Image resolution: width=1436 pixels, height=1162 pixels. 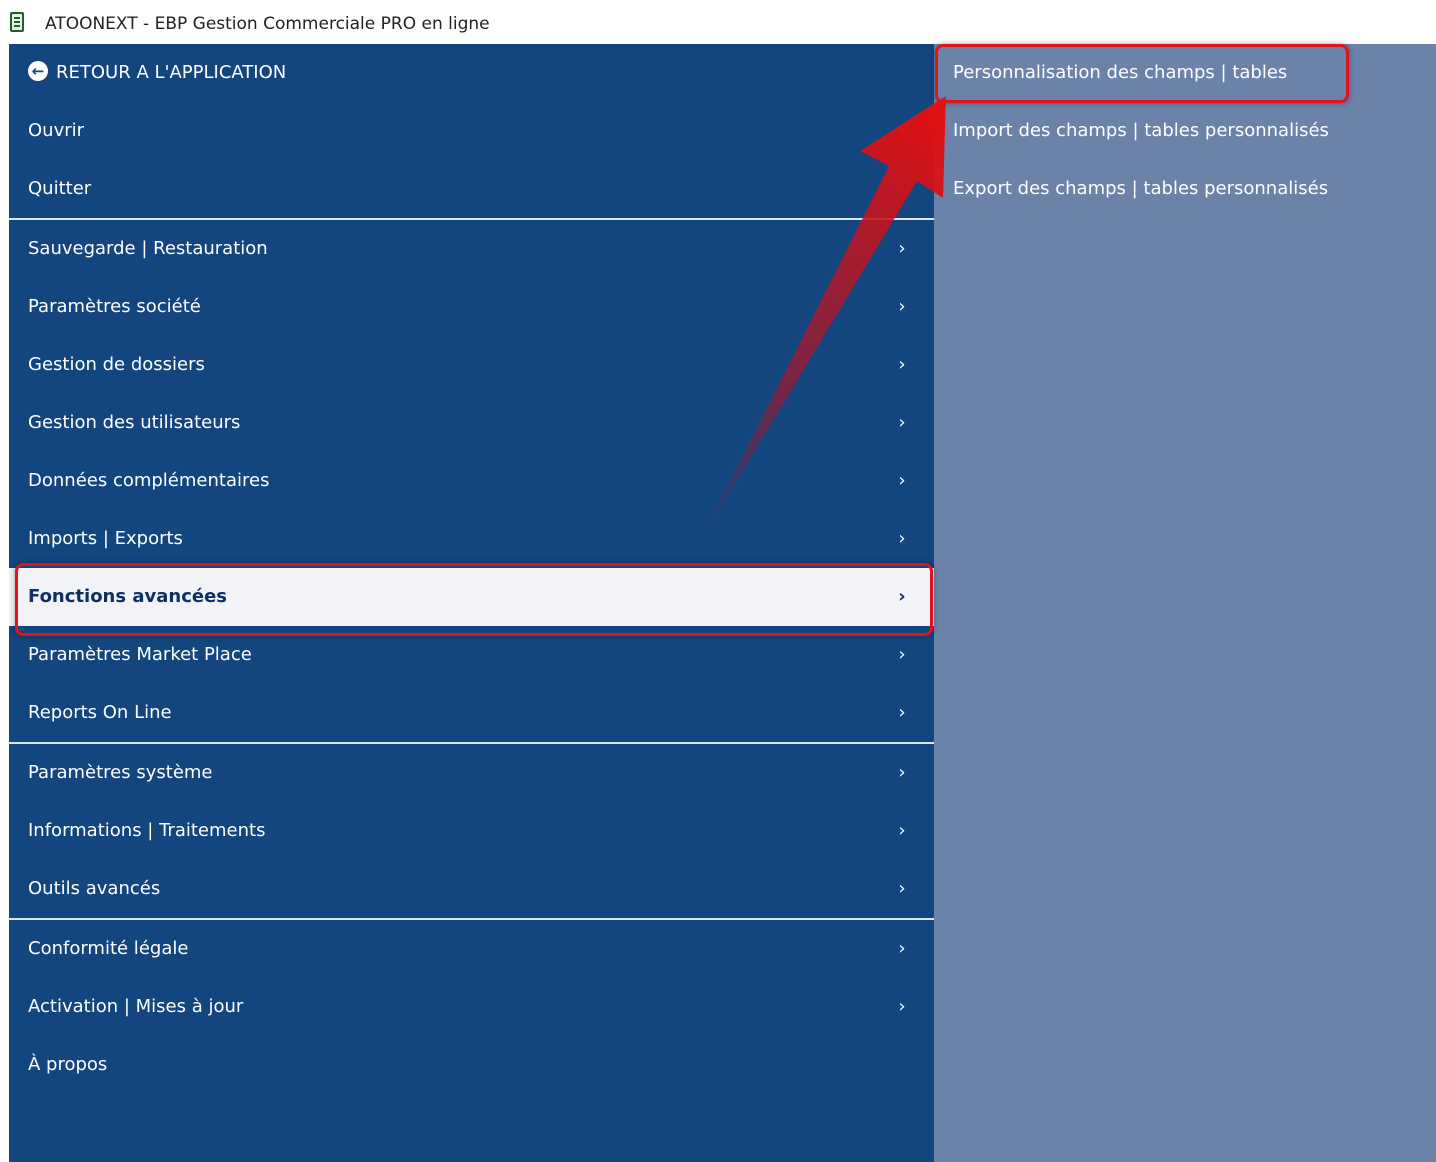 I want to click on menu-item-informations-traitements: Informations | Traitements ›, so click(x=471, y=831).